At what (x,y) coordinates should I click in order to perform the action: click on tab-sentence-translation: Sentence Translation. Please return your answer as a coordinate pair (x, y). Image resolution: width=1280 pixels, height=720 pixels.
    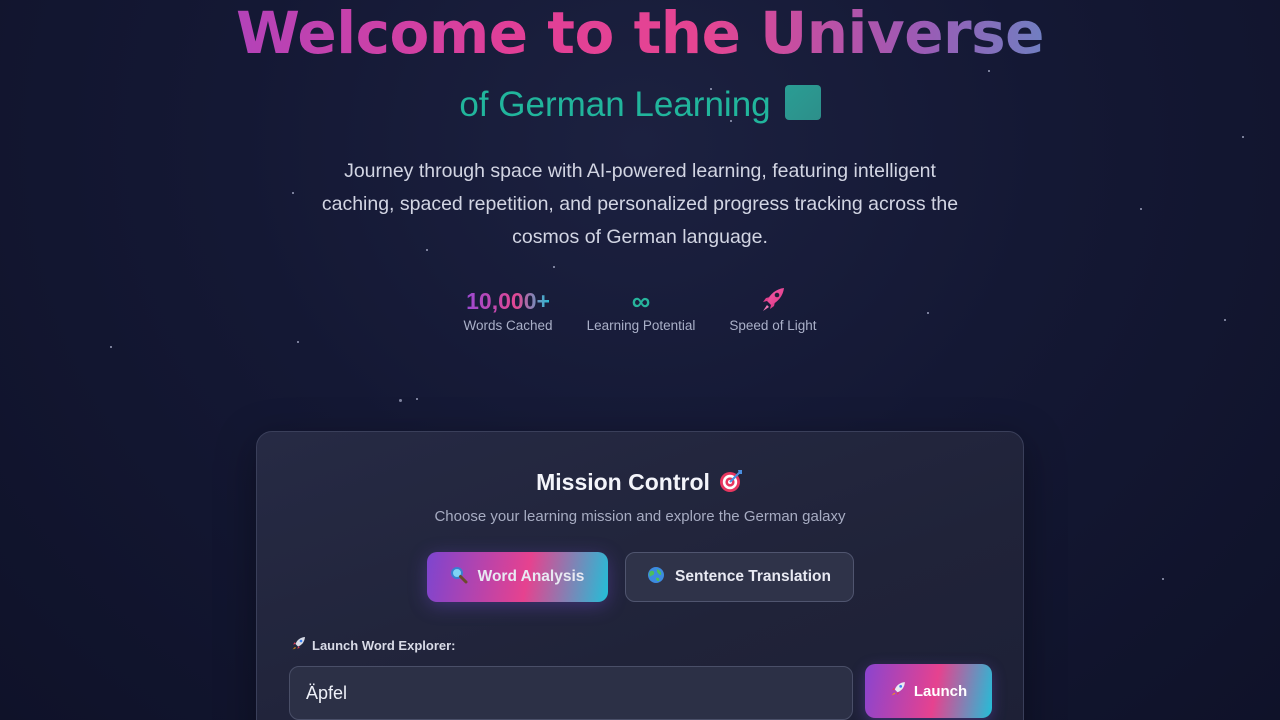
    Looking at the image, I should click on (739, 577).